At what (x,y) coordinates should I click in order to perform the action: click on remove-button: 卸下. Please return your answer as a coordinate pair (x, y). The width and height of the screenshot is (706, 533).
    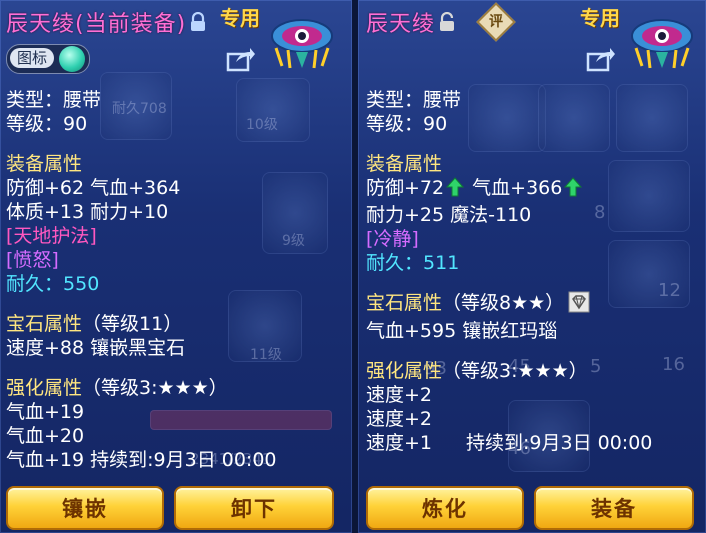
    Looking at the image, I should click on (254, 508).